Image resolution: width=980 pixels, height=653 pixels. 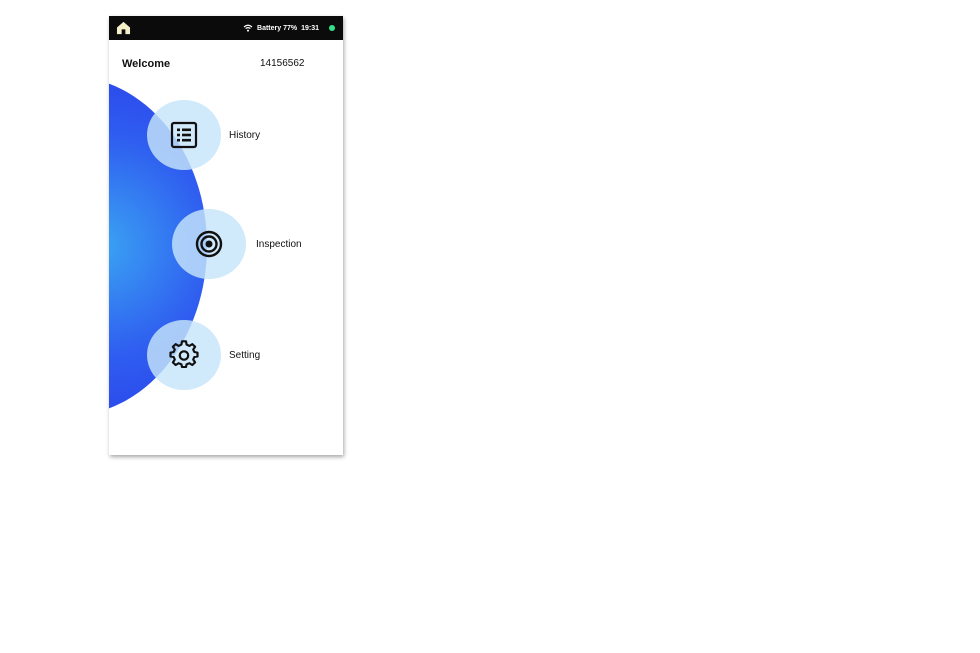 I want to click on setting-button, so click(x=184, y=355).